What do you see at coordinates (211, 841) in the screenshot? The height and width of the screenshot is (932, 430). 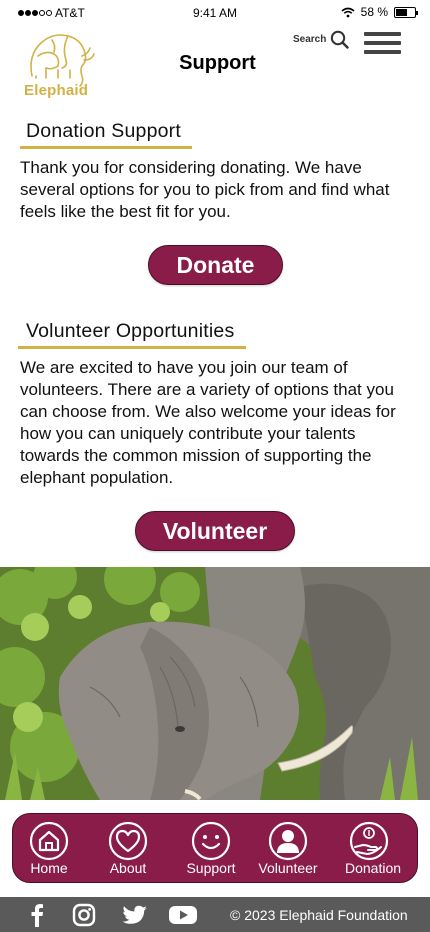 I see `smiley-icon` at bounding box center [211, 841].